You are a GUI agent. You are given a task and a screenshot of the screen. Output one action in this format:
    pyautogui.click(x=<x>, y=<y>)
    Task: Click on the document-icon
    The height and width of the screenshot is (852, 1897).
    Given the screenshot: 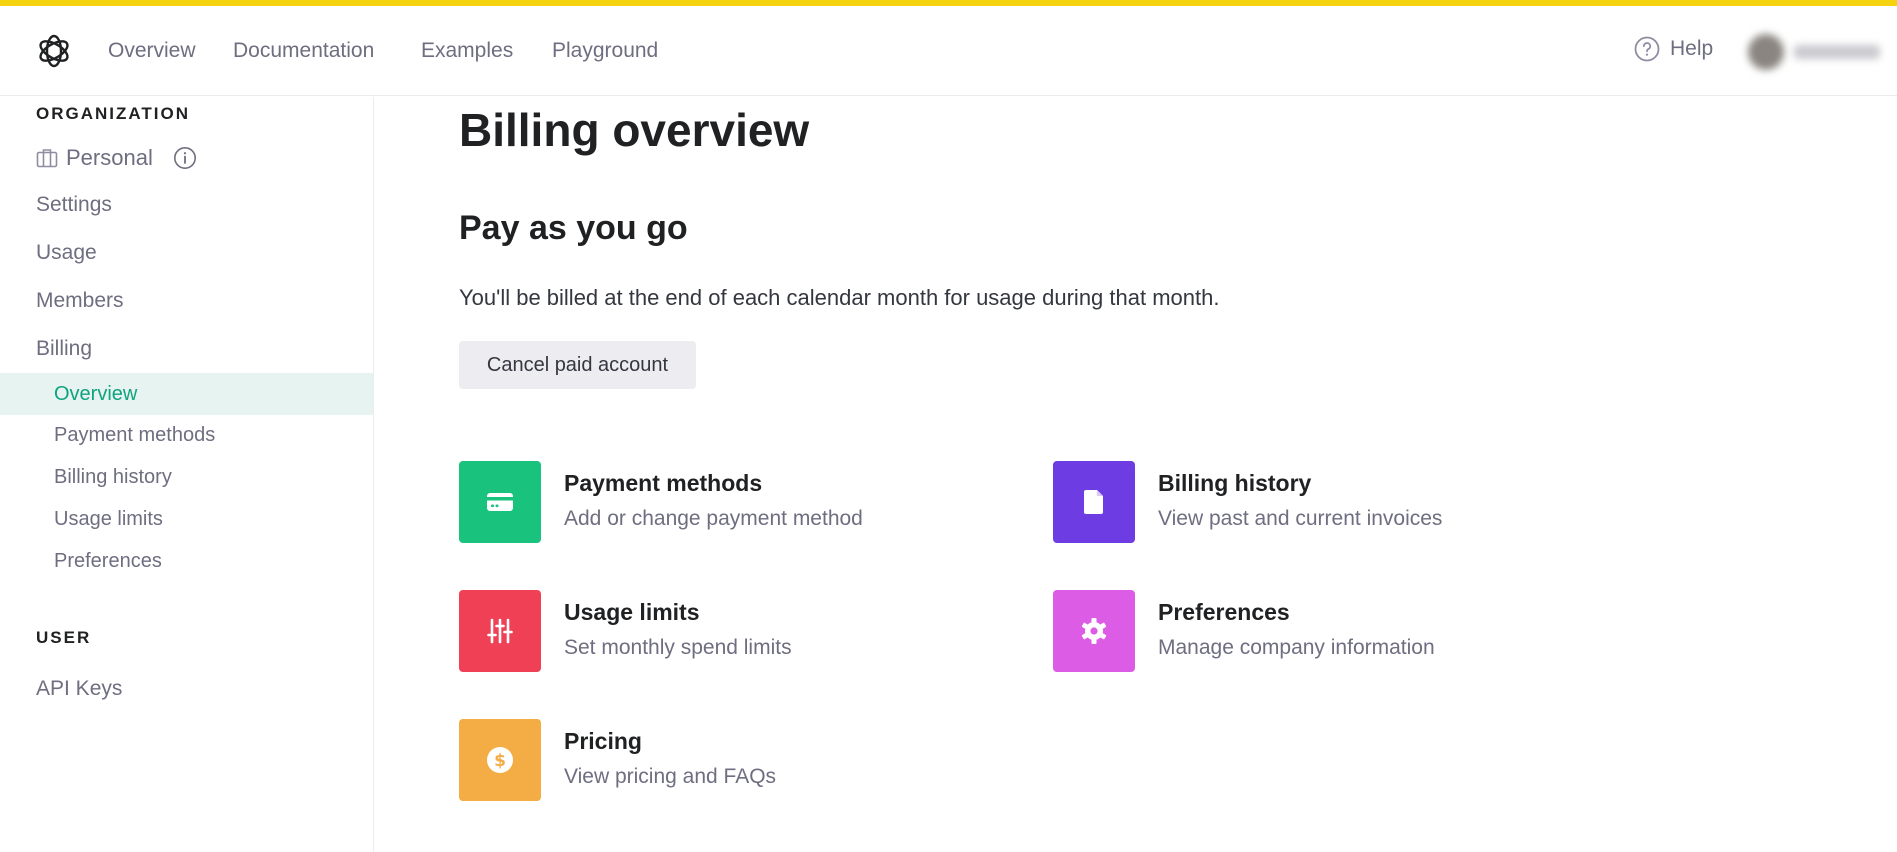 What is the action you would take?
    pyautogui.click(x=1093, y=502)
    